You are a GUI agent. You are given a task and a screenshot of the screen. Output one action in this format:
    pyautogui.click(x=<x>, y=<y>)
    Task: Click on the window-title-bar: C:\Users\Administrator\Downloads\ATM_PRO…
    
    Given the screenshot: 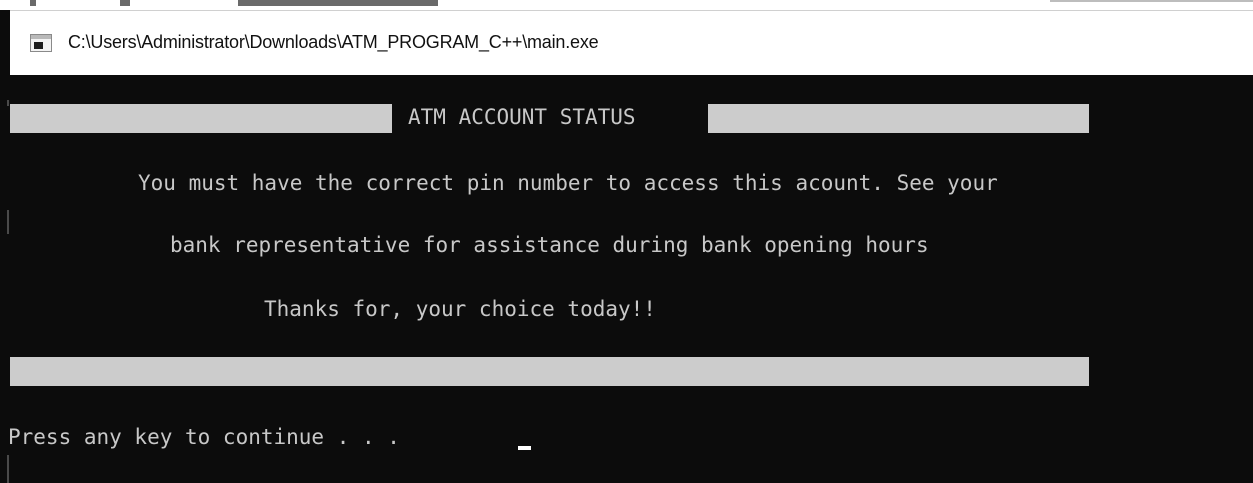 What is the action you would take?
    pyautogui.click(x=631, y=42)
    